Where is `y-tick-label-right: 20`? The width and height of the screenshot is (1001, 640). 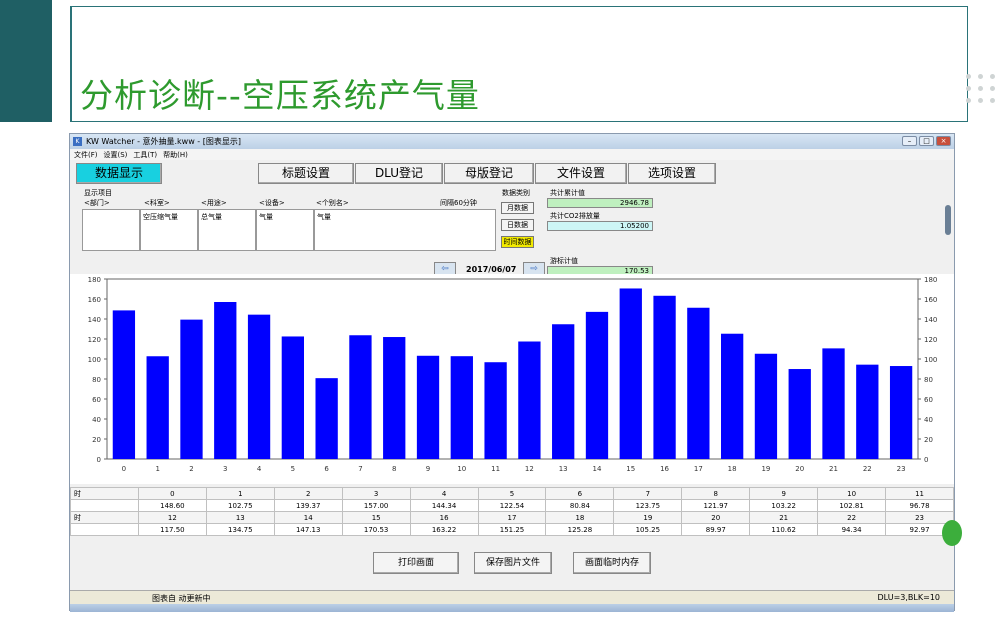
y-tick-label-right: 20 is located at coordinates (928, 440).